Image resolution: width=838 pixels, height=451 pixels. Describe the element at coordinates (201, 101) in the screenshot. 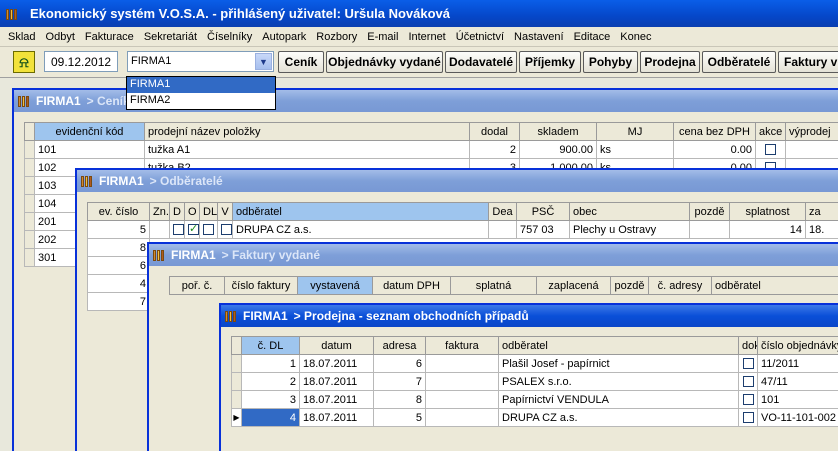

I see `company-option-firma2: FIRMA2` at that location.